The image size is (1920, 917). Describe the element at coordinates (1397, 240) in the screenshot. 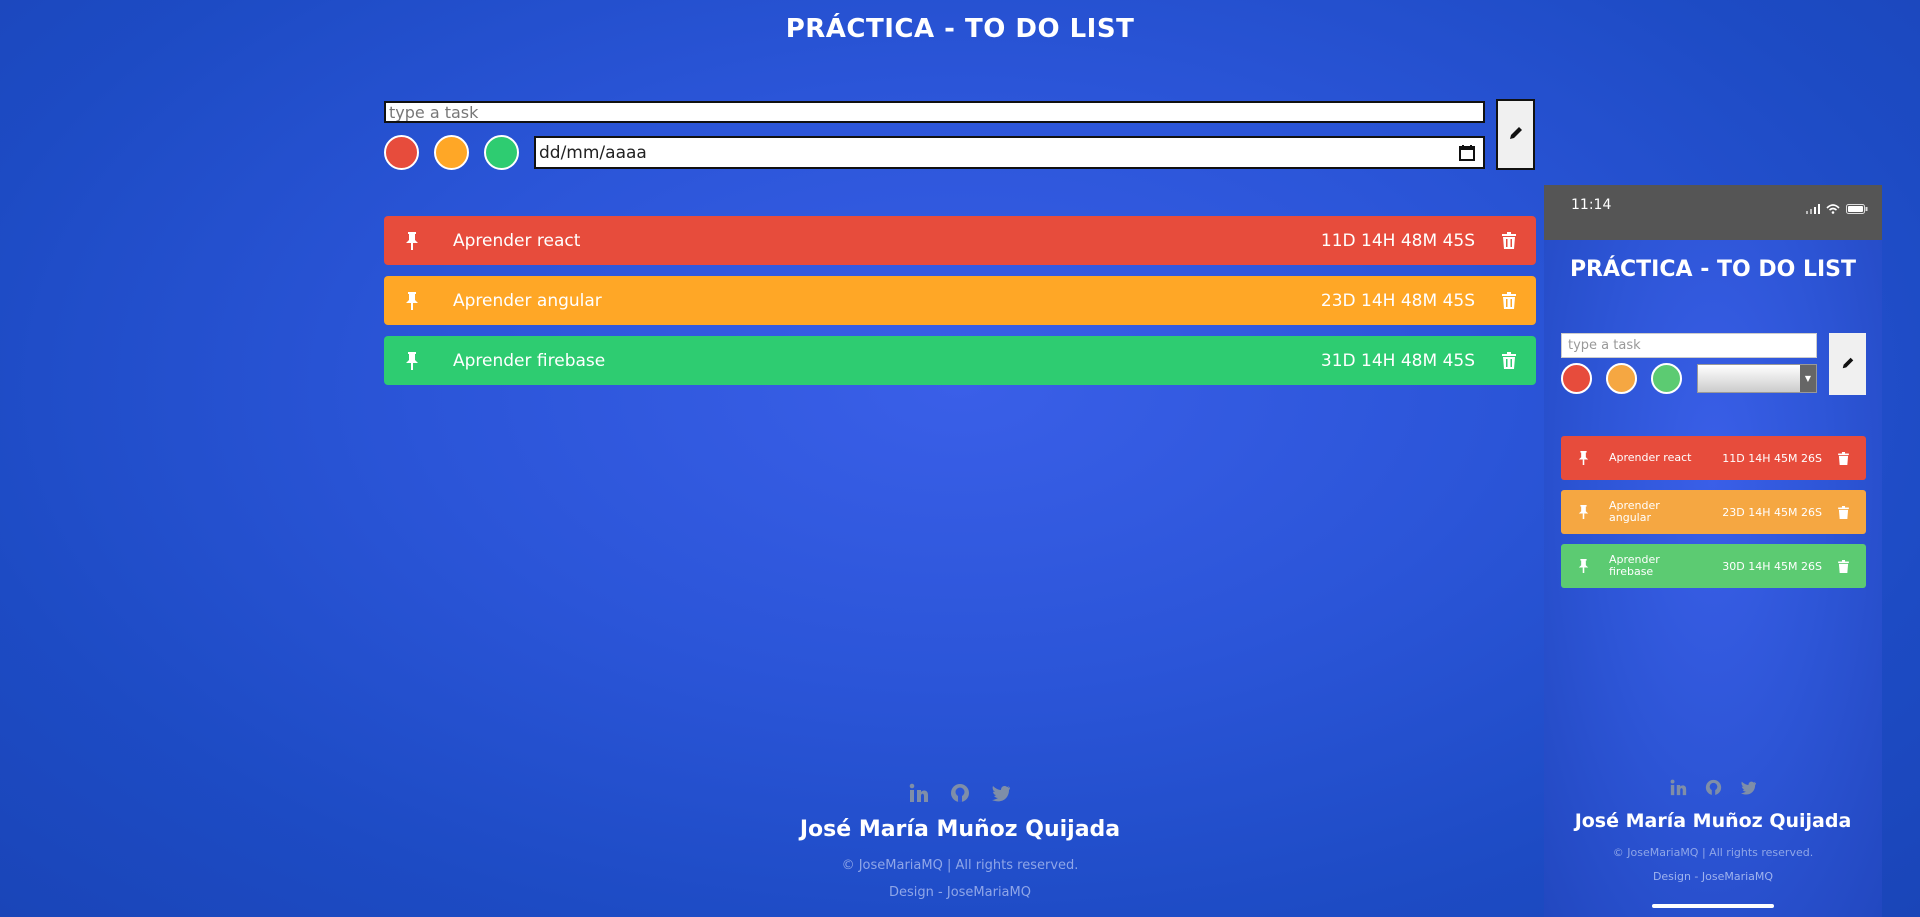

I see `task-countdown: 11D 14H 48M 45S` at that location.